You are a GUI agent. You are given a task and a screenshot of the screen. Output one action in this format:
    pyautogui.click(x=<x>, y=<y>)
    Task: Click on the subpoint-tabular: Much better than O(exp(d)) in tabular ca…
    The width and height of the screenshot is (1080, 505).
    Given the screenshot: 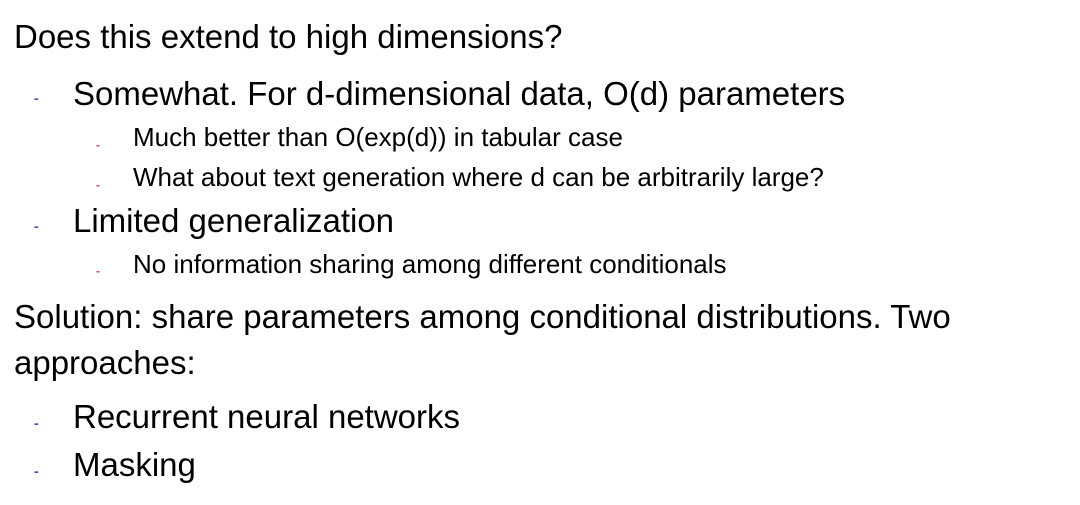 What is the action you would take?
    pyautogui.click(x=378, y=137)
    